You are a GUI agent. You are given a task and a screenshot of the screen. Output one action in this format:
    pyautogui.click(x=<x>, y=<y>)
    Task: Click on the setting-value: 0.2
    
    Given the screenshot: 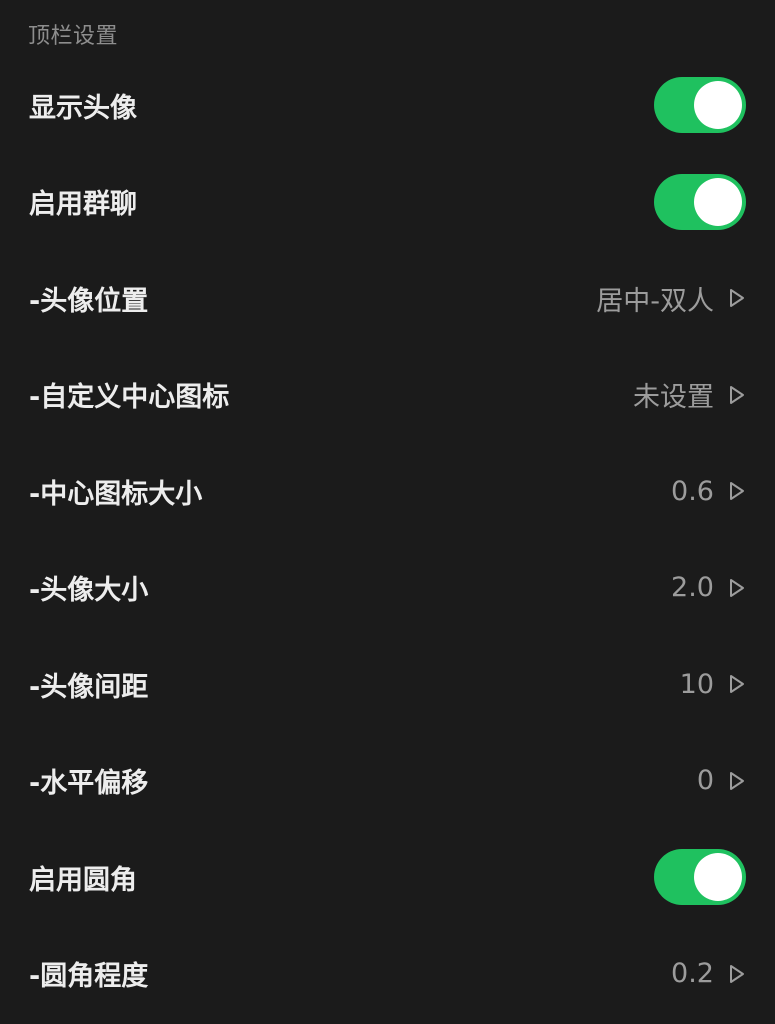 What is the action you would take?
    pyautogui.click(x=692, y=974)
    